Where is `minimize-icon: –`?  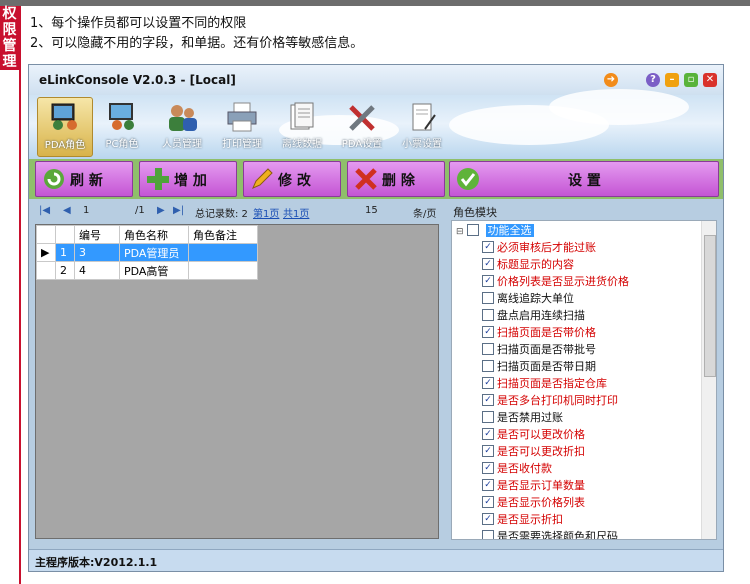
minimize-icon: – is located at coordinates (672, 80).